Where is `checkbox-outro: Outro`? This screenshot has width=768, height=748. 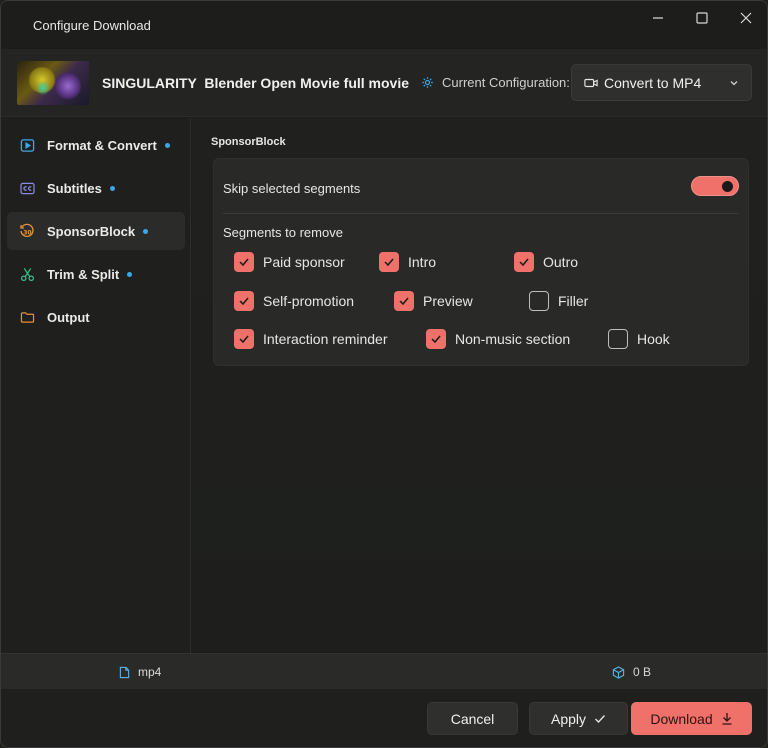
checkbox-outro: Outro is located at coordinates (546, 262).